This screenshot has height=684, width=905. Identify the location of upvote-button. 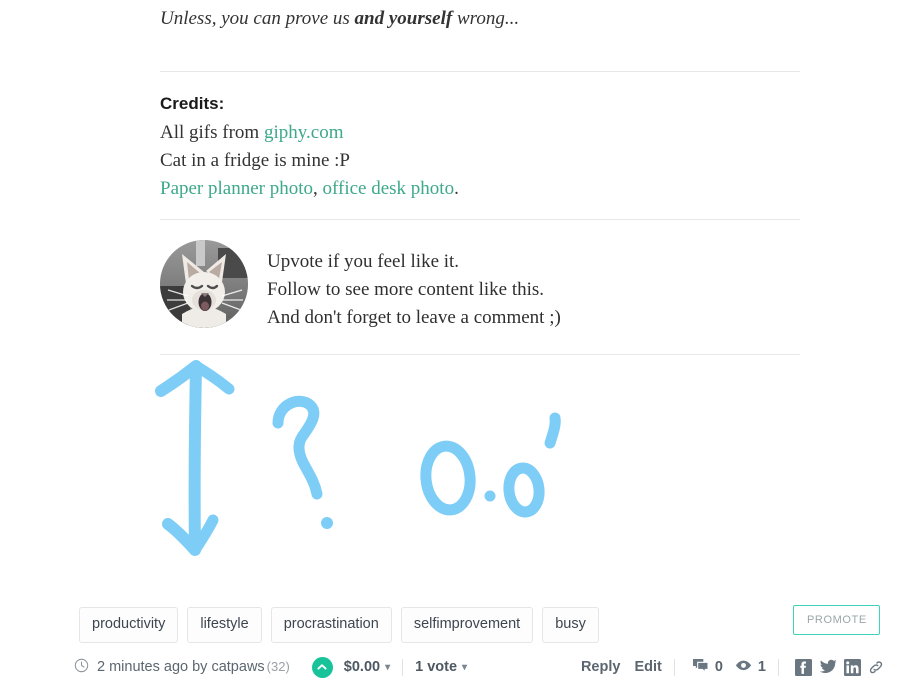
(322, 667).